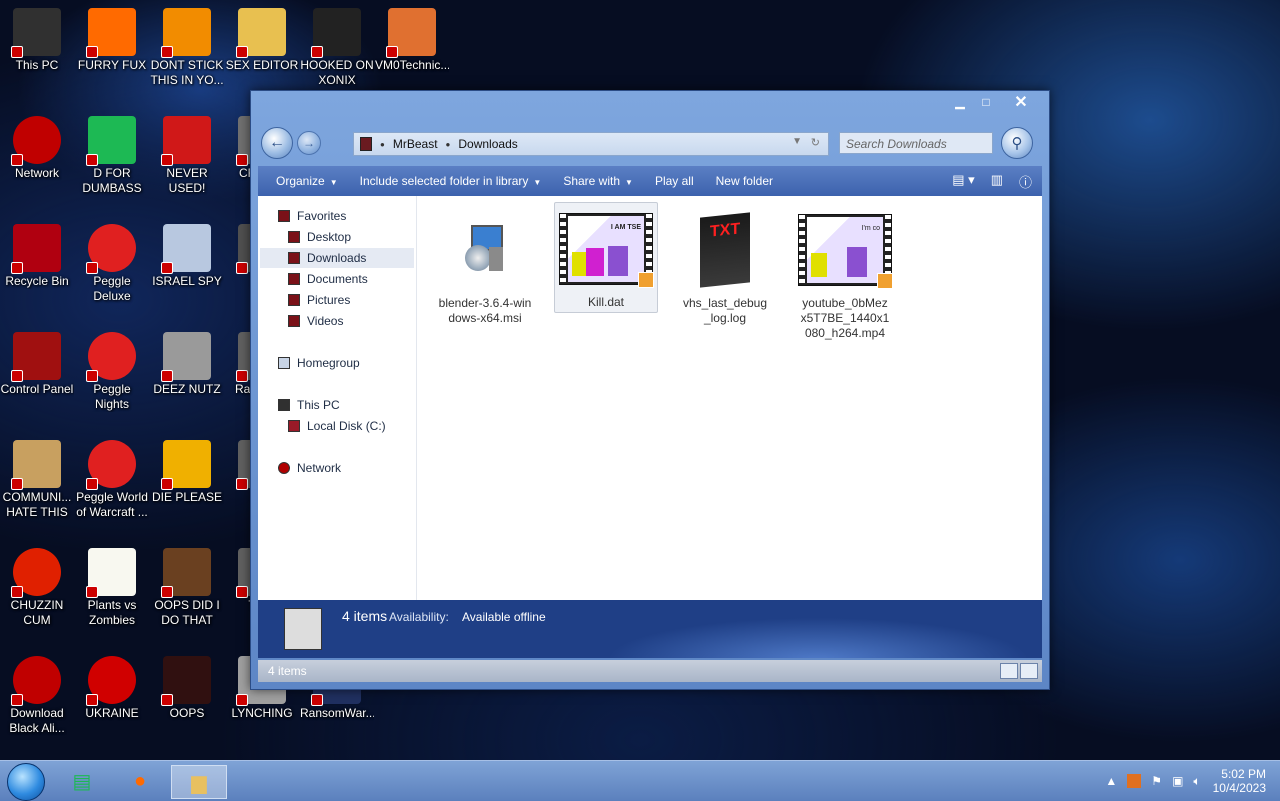 The image size is (1280, 801). Describe the element at coordinates (187, 713) in the screenshot. I see `desktop-icon-label: OOPS` at that location.